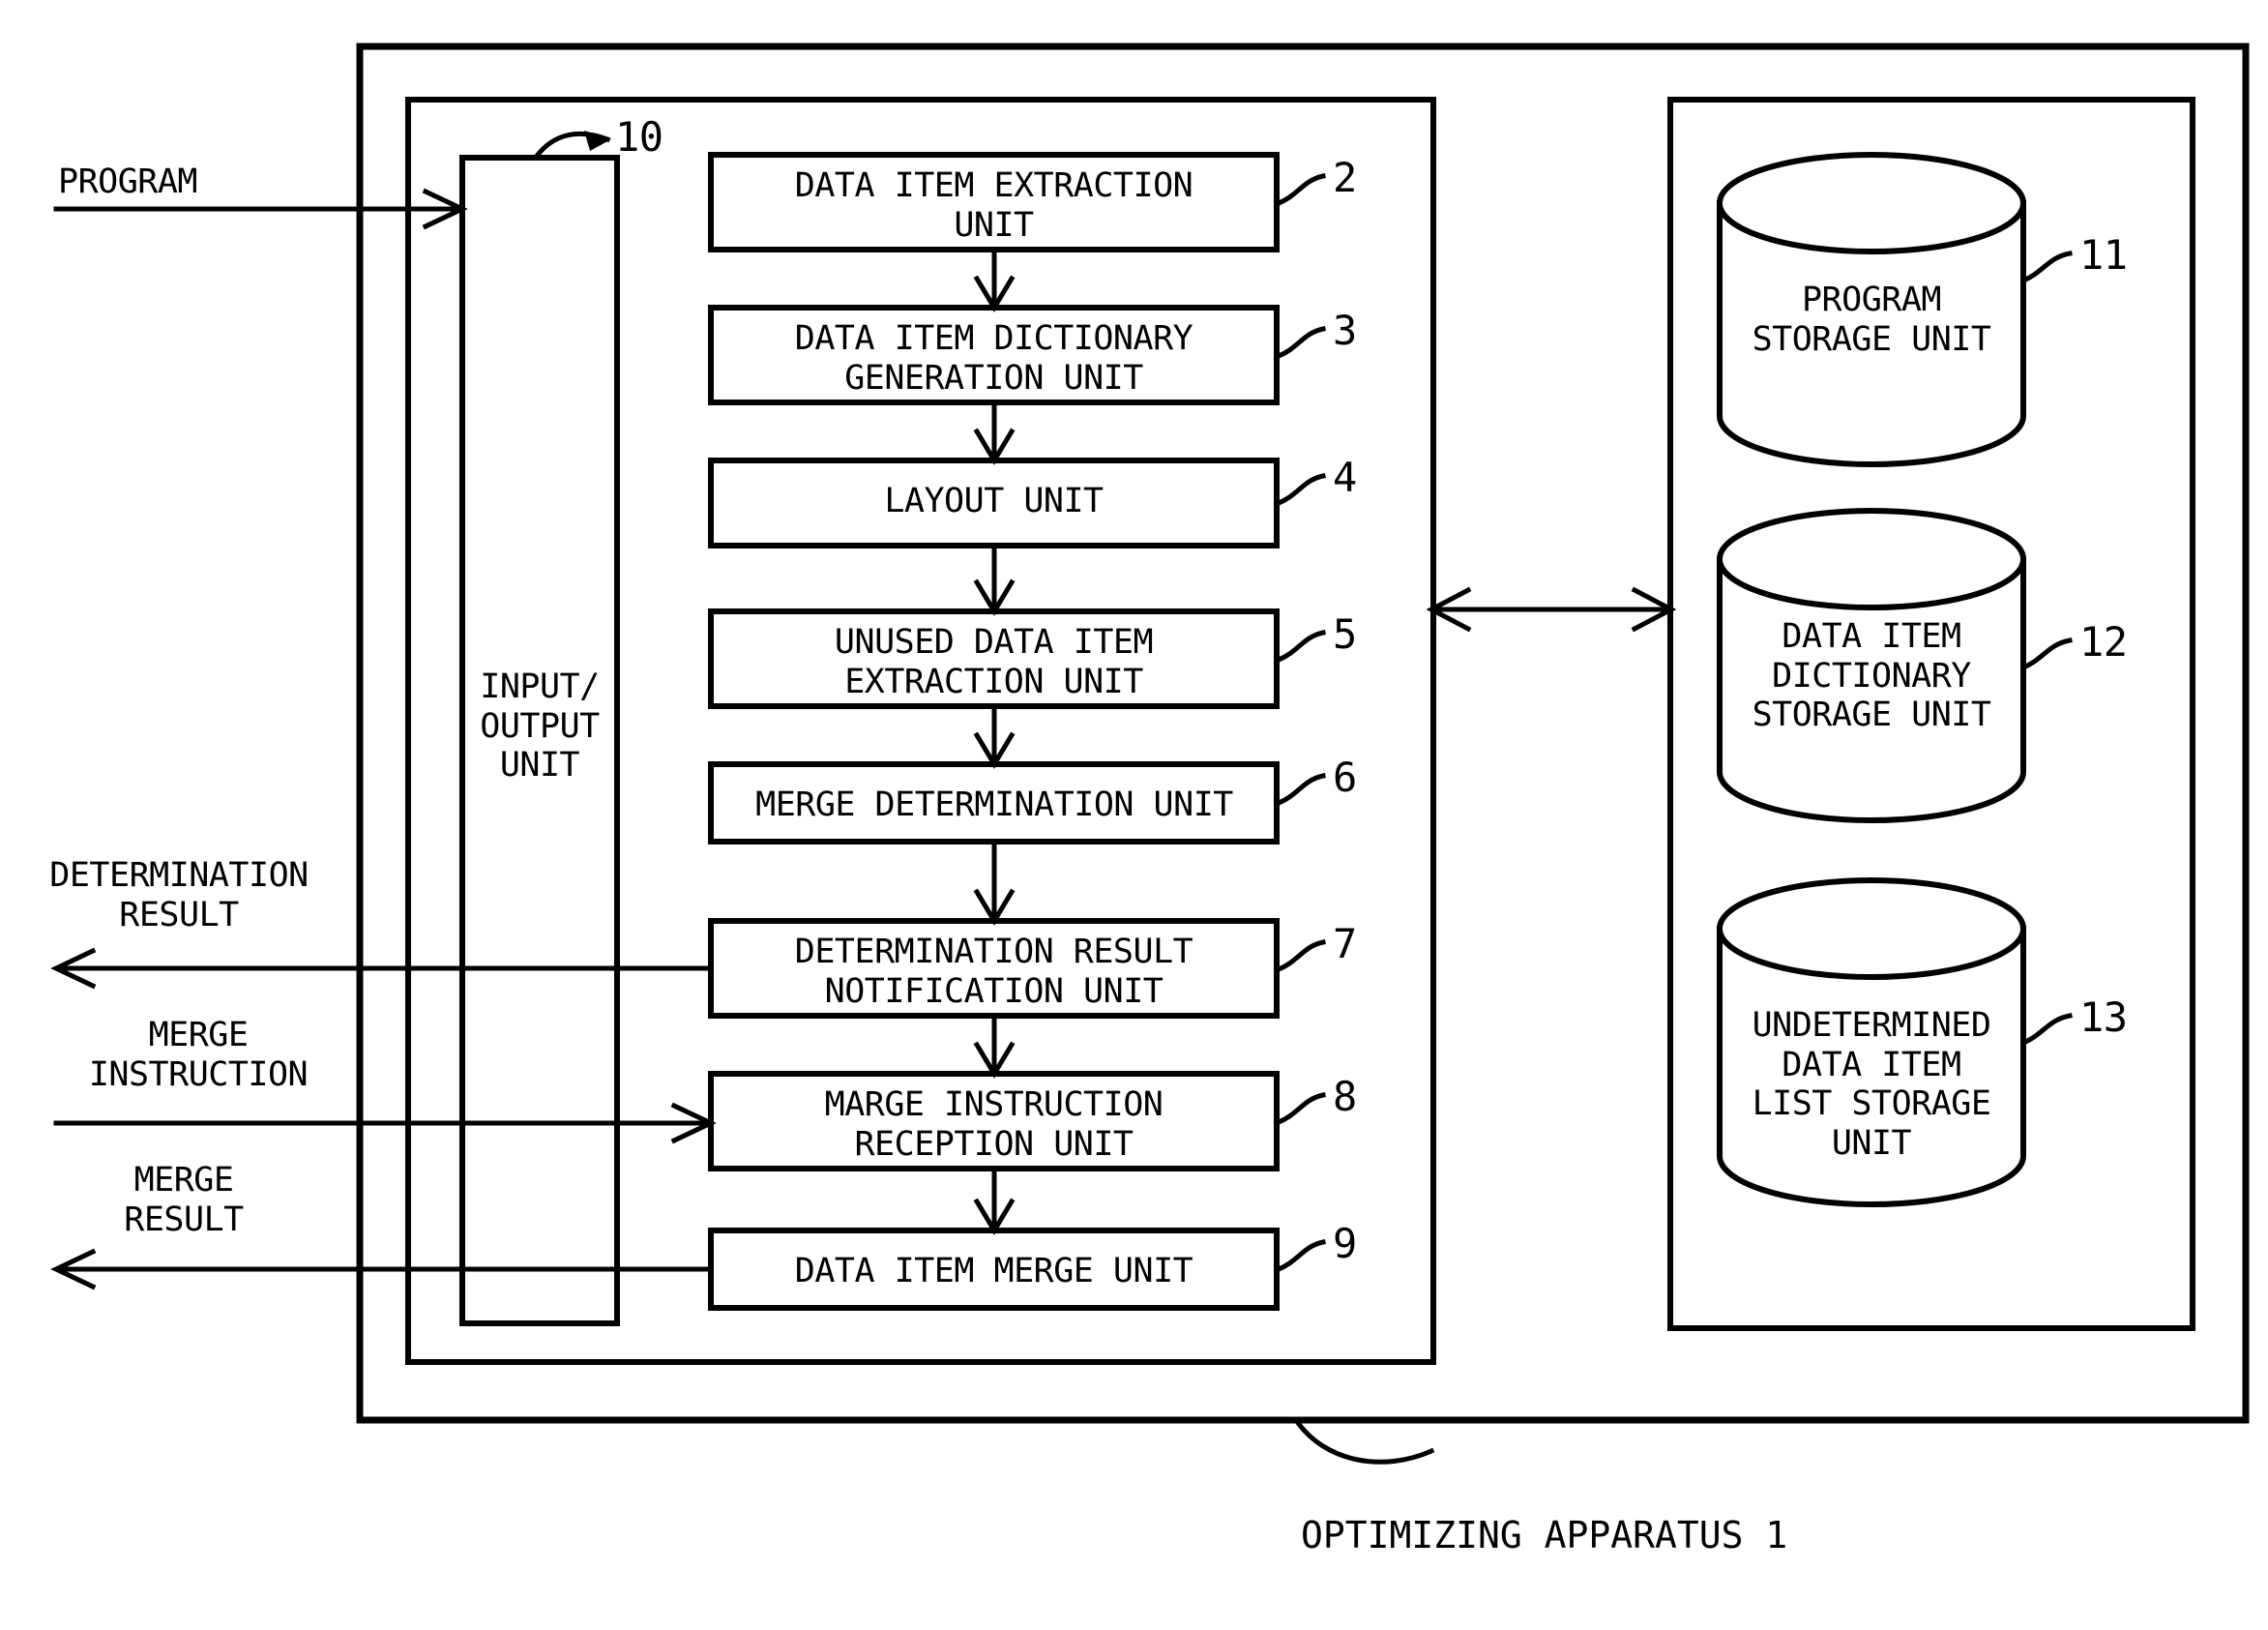  I want to click on determination-result-label: DETERMINATION RESULT, so click(179, 895).